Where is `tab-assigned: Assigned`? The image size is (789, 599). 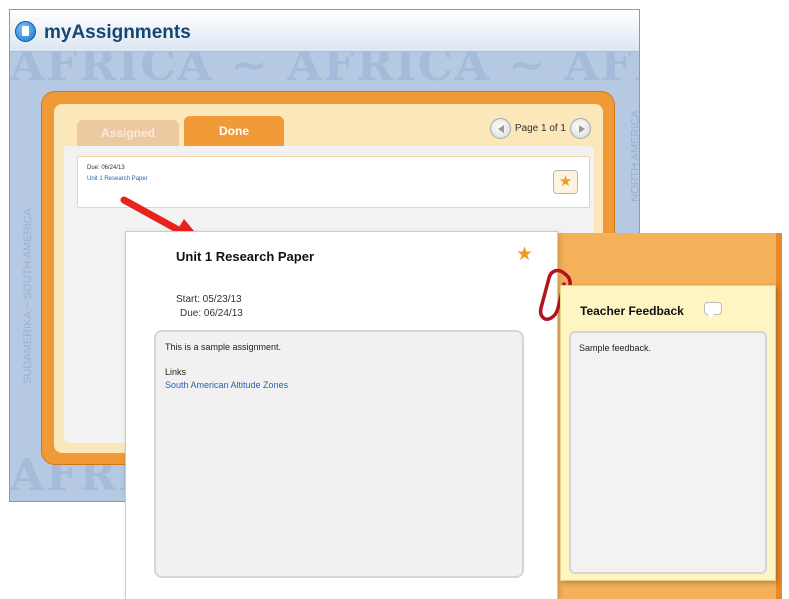
tab-assigned: Assigned is located at coordinates (128, 133).